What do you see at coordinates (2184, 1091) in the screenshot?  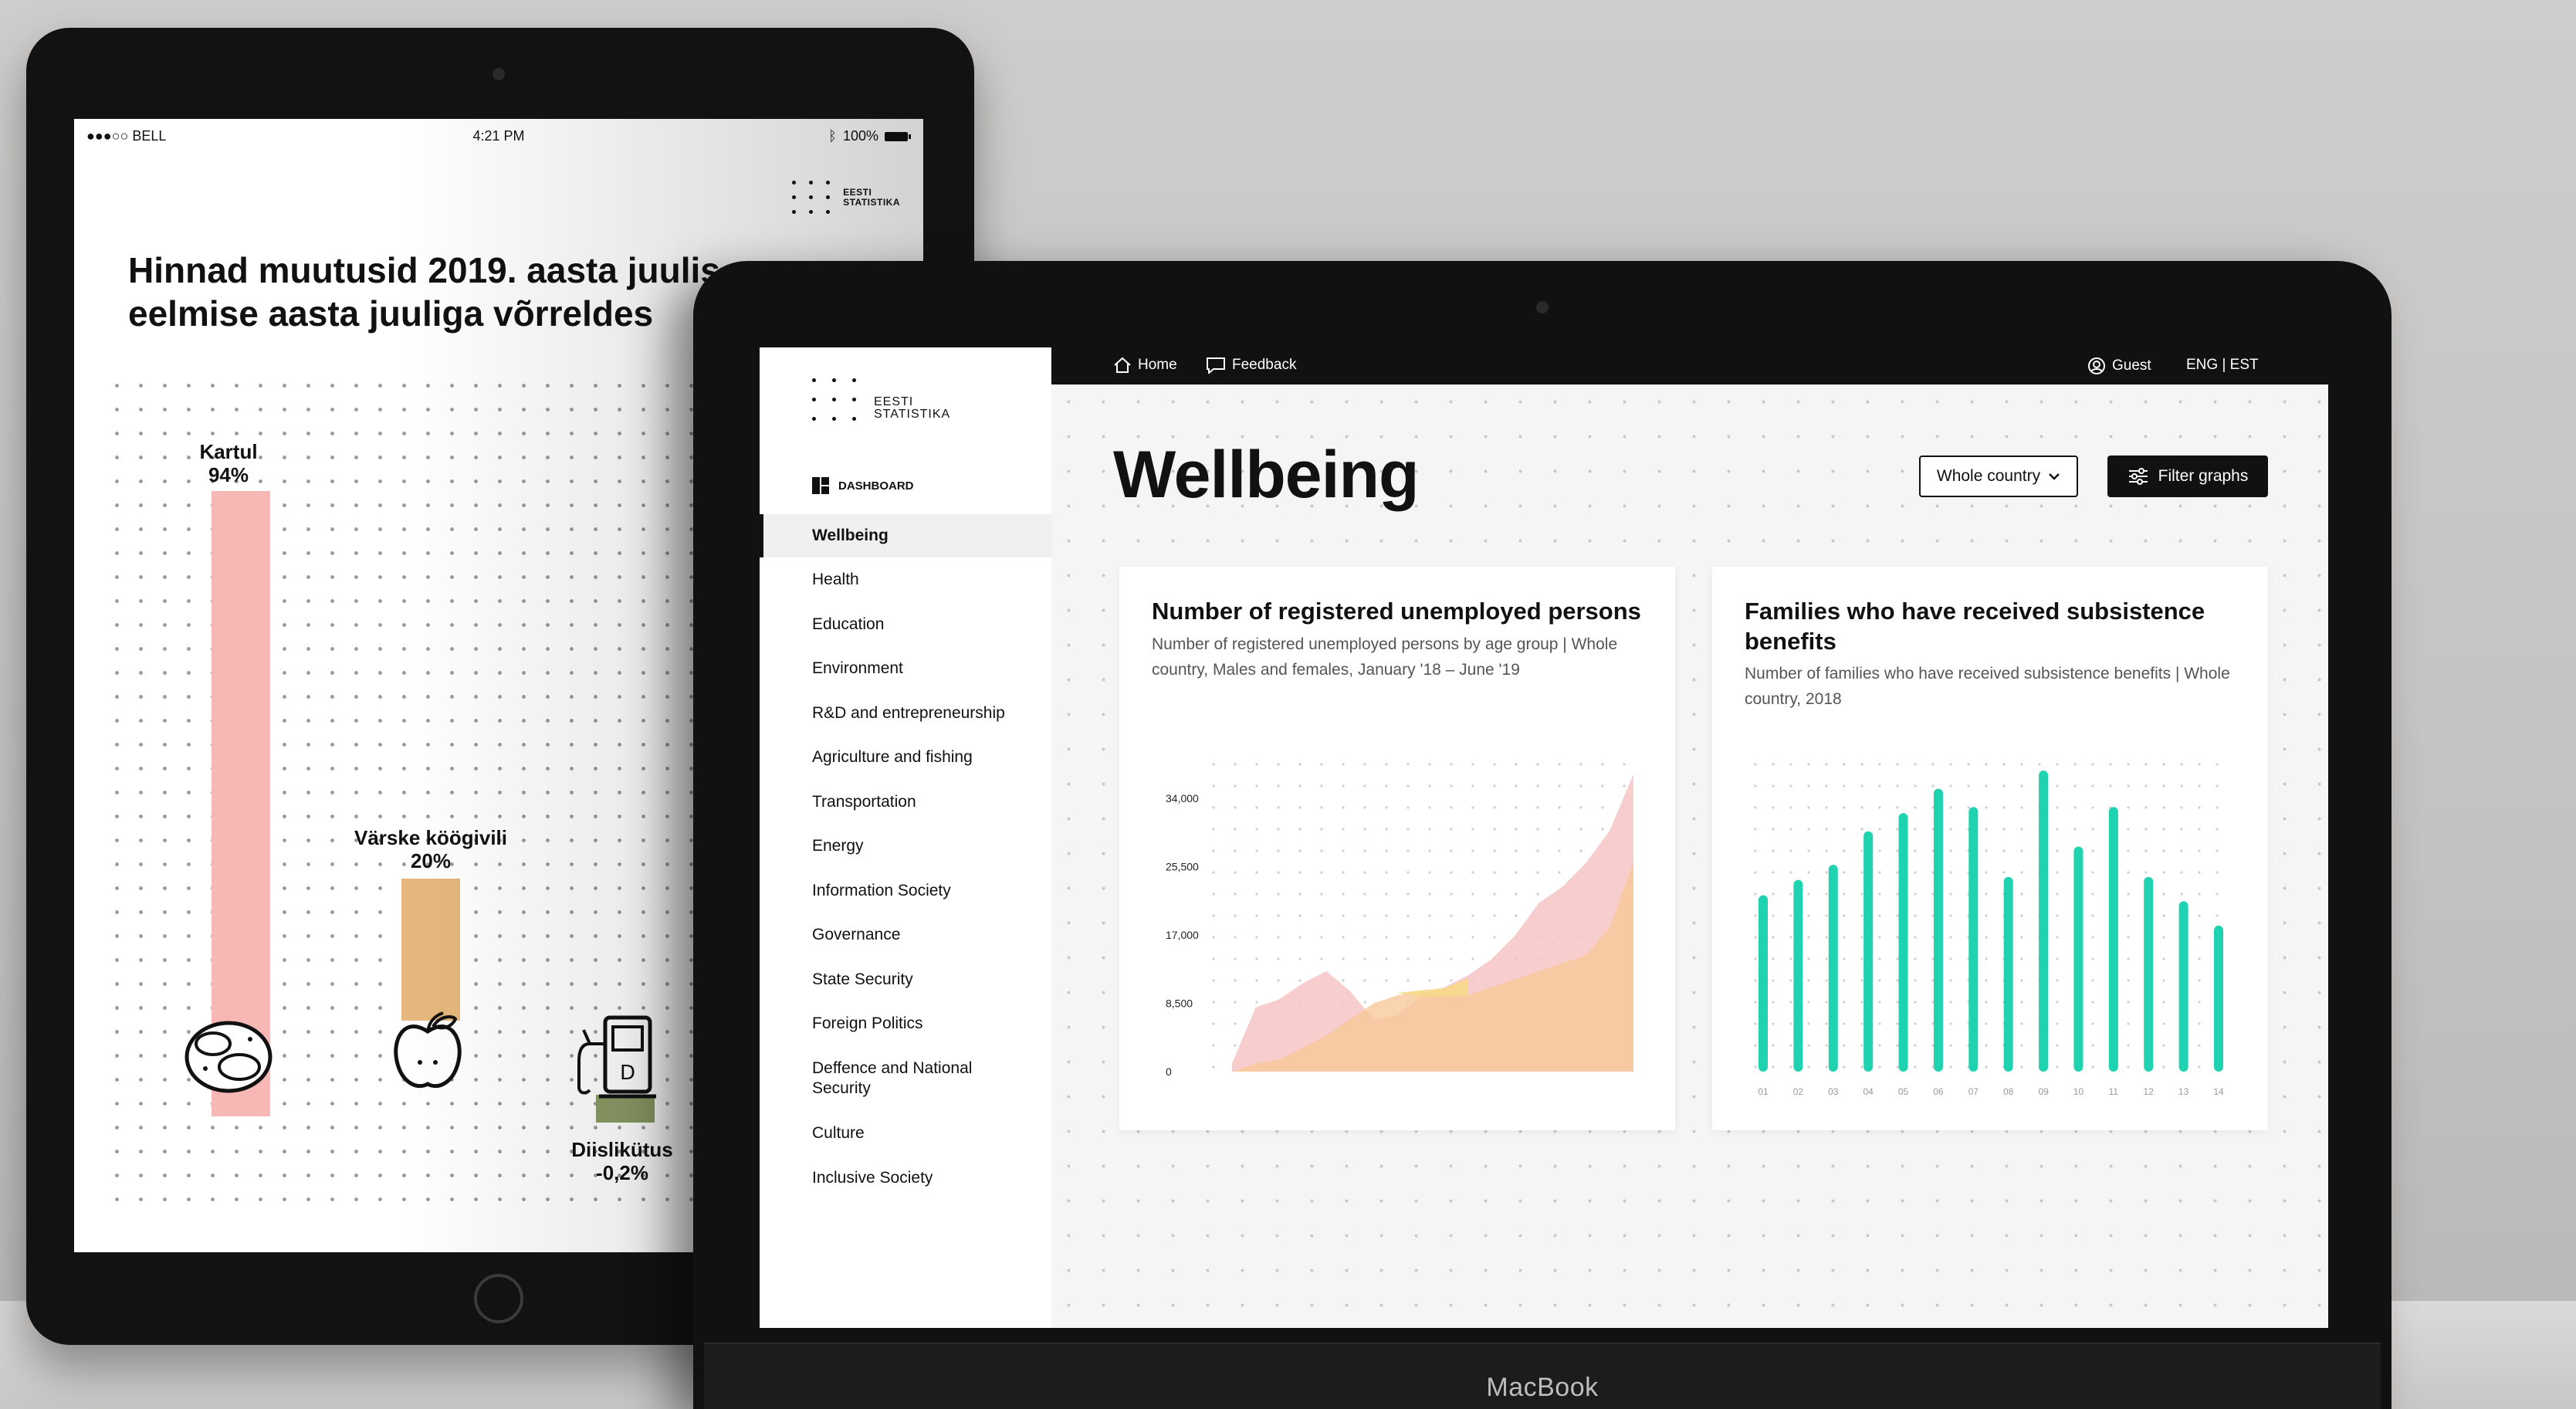 I see `x-tick-label: 13` at bounding box center [2184, 1091].